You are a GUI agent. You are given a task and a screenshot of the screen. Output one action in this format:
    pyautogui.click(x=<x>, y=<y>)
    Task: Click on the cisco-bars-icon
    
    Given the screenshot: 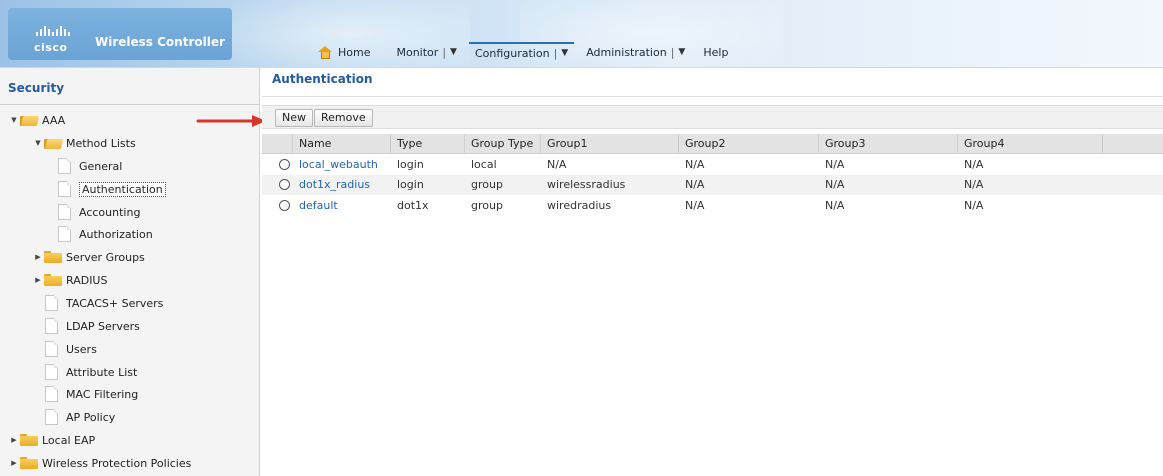 What is the action you would take?
    pyautogui.click(x=53, y=31)
    